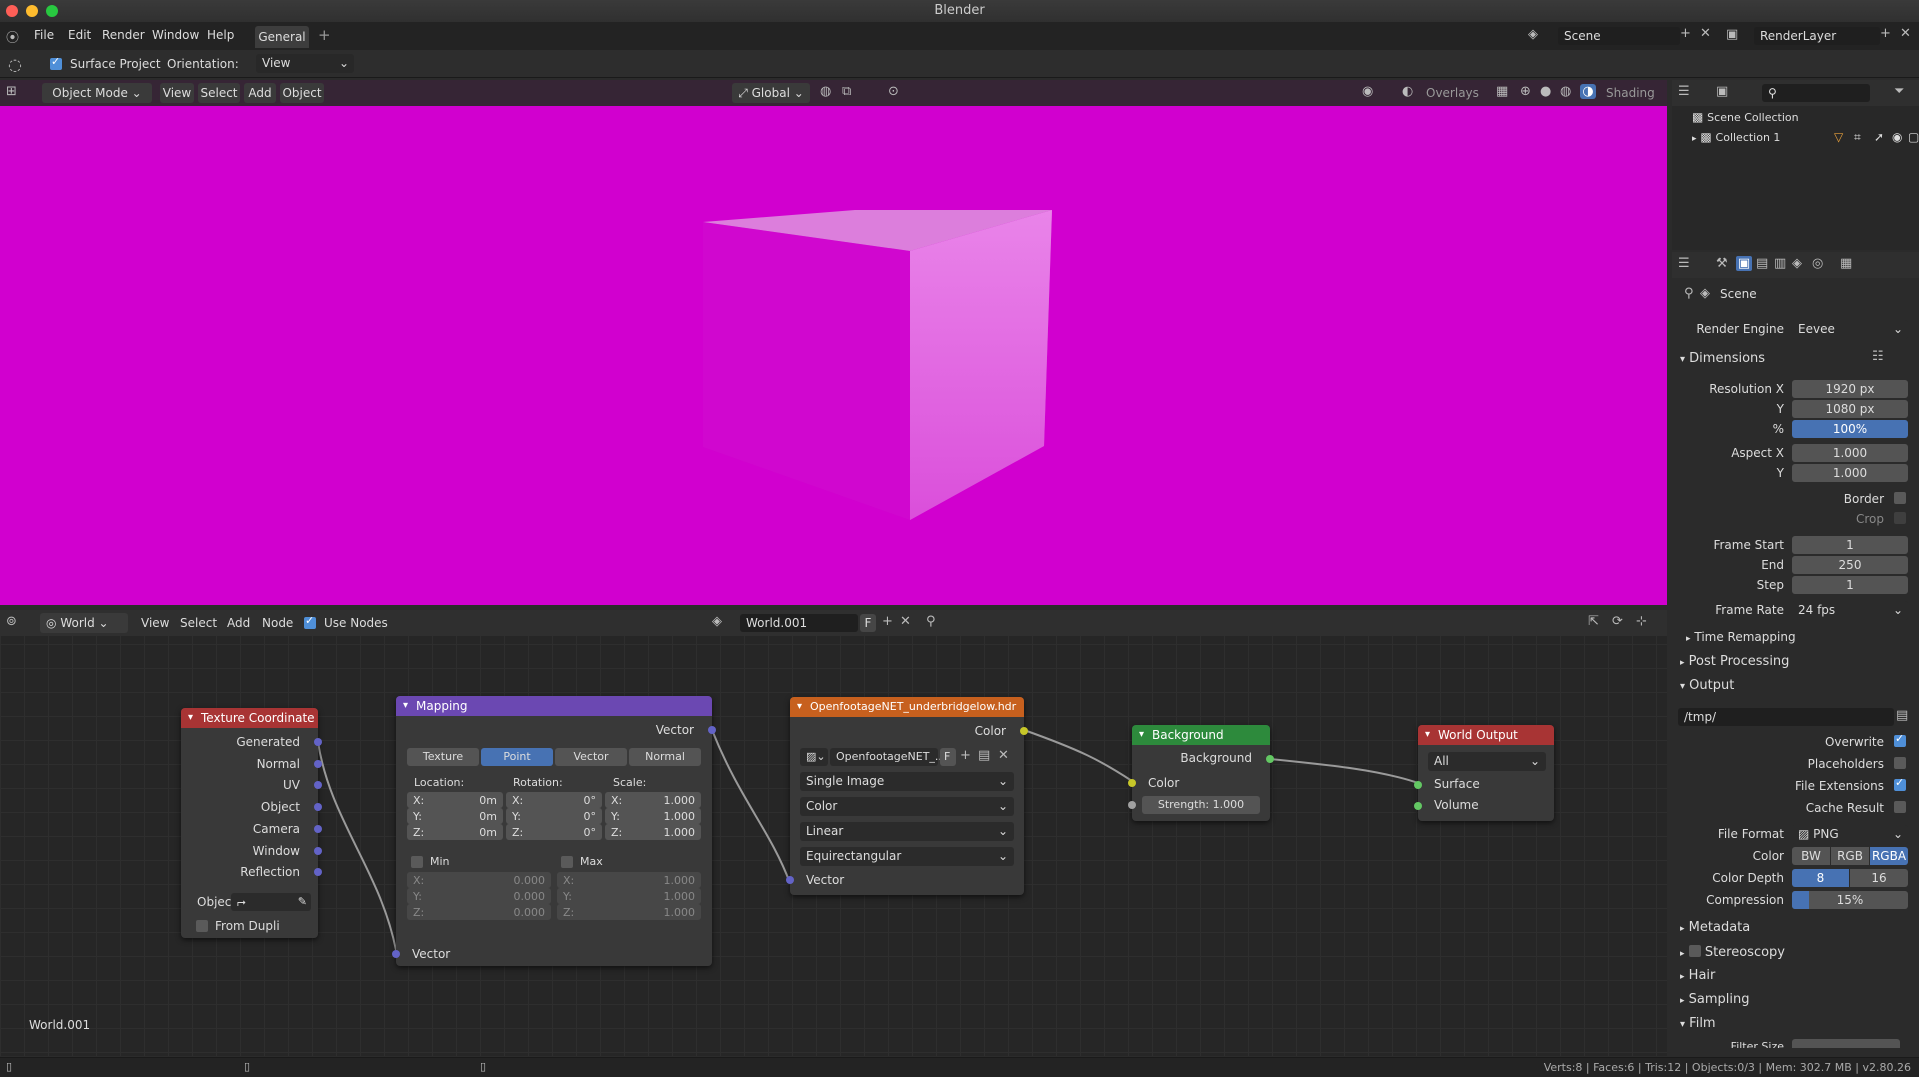  I want to click on world-browse-icon: ◈, so click(717, 621).